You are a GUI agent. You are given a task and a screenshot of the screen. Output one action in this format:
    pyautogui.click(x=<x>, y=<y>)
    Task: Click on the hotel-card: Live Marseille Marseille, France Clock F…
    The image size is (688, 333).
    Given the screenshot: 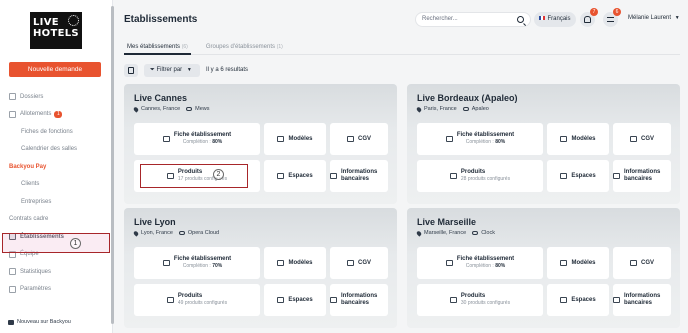 What is the action you would take?
    pyautogui.click(x=543, y=268)
    